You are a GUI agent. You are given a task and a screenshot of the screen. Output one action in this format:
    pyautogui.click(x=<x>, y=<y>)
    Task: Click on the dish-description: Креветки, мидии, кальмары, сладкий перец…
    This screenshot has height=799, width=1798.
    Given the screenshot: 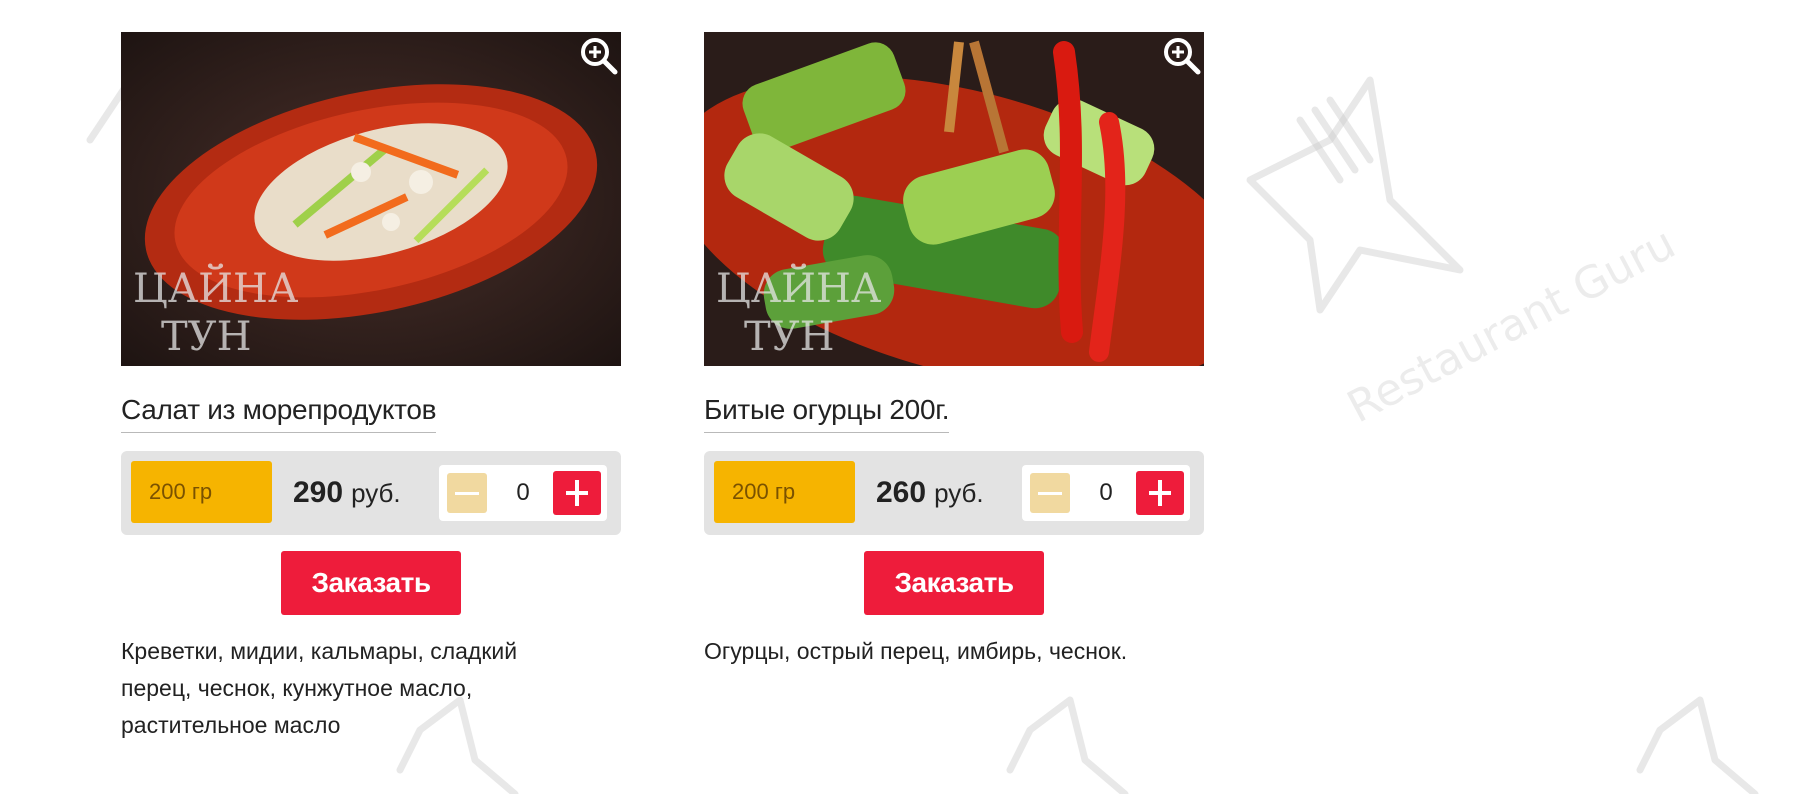 What is the action you would take?
    pyautogui.click(x=319, y=688)
    